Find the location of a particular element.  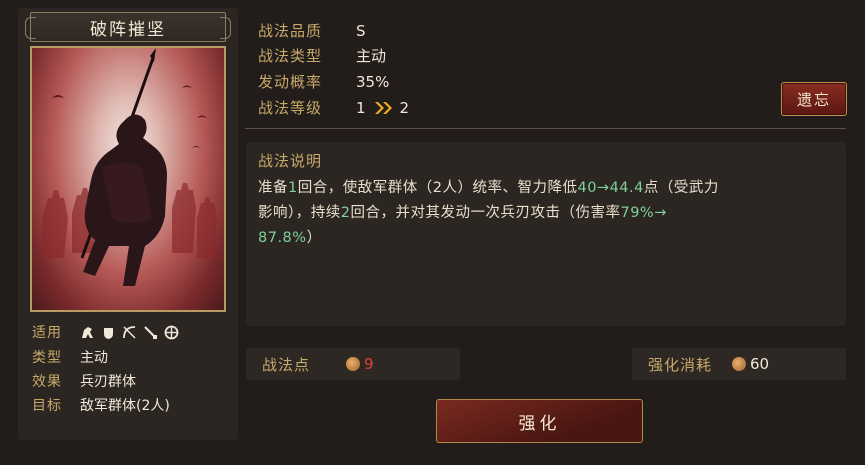

tactic-type-row: 战法类型 主动 is located at coordinates (322, 55).